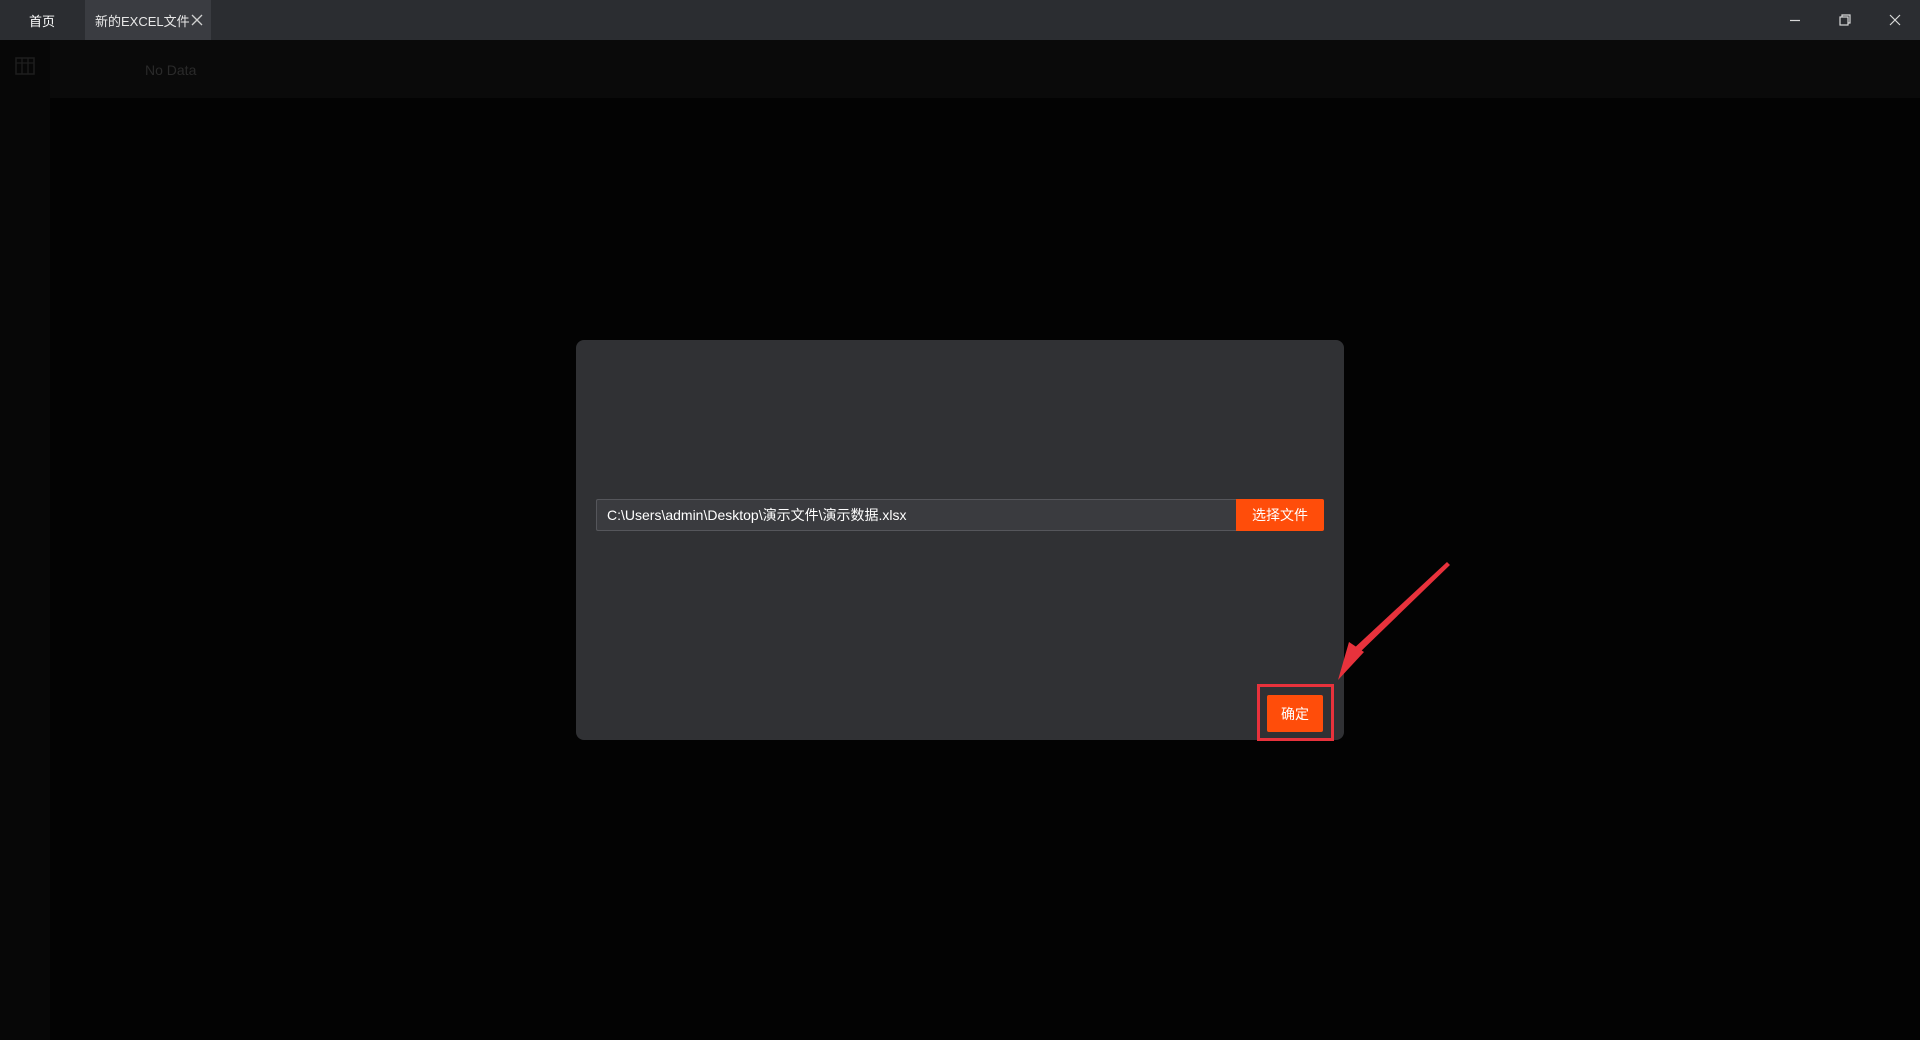  Describe the element at coordinates (1394, 621) in the screenshot. I see `pointer-arrow-icon` at that location.